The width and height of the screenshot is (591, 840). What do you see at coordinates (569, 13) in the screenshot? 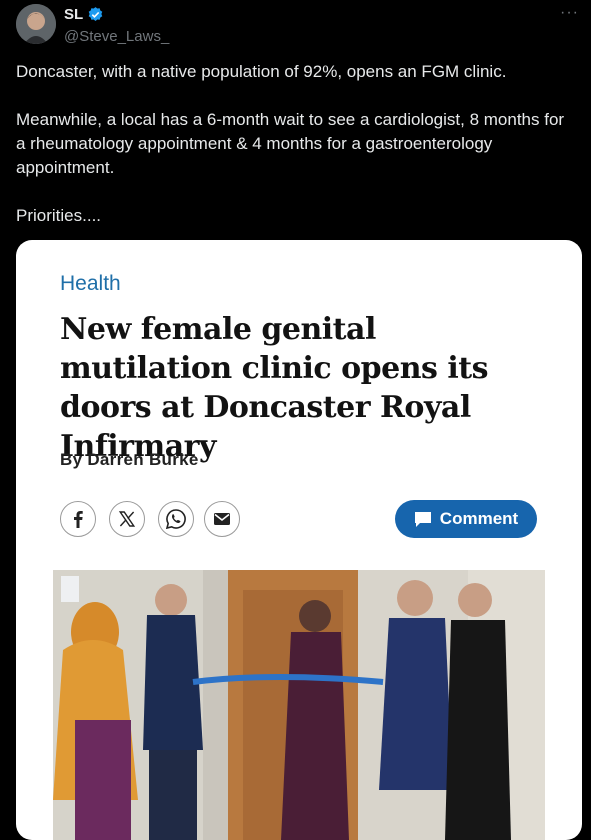
I see `more-options-icon: ···` at bounding box center [569, 13].